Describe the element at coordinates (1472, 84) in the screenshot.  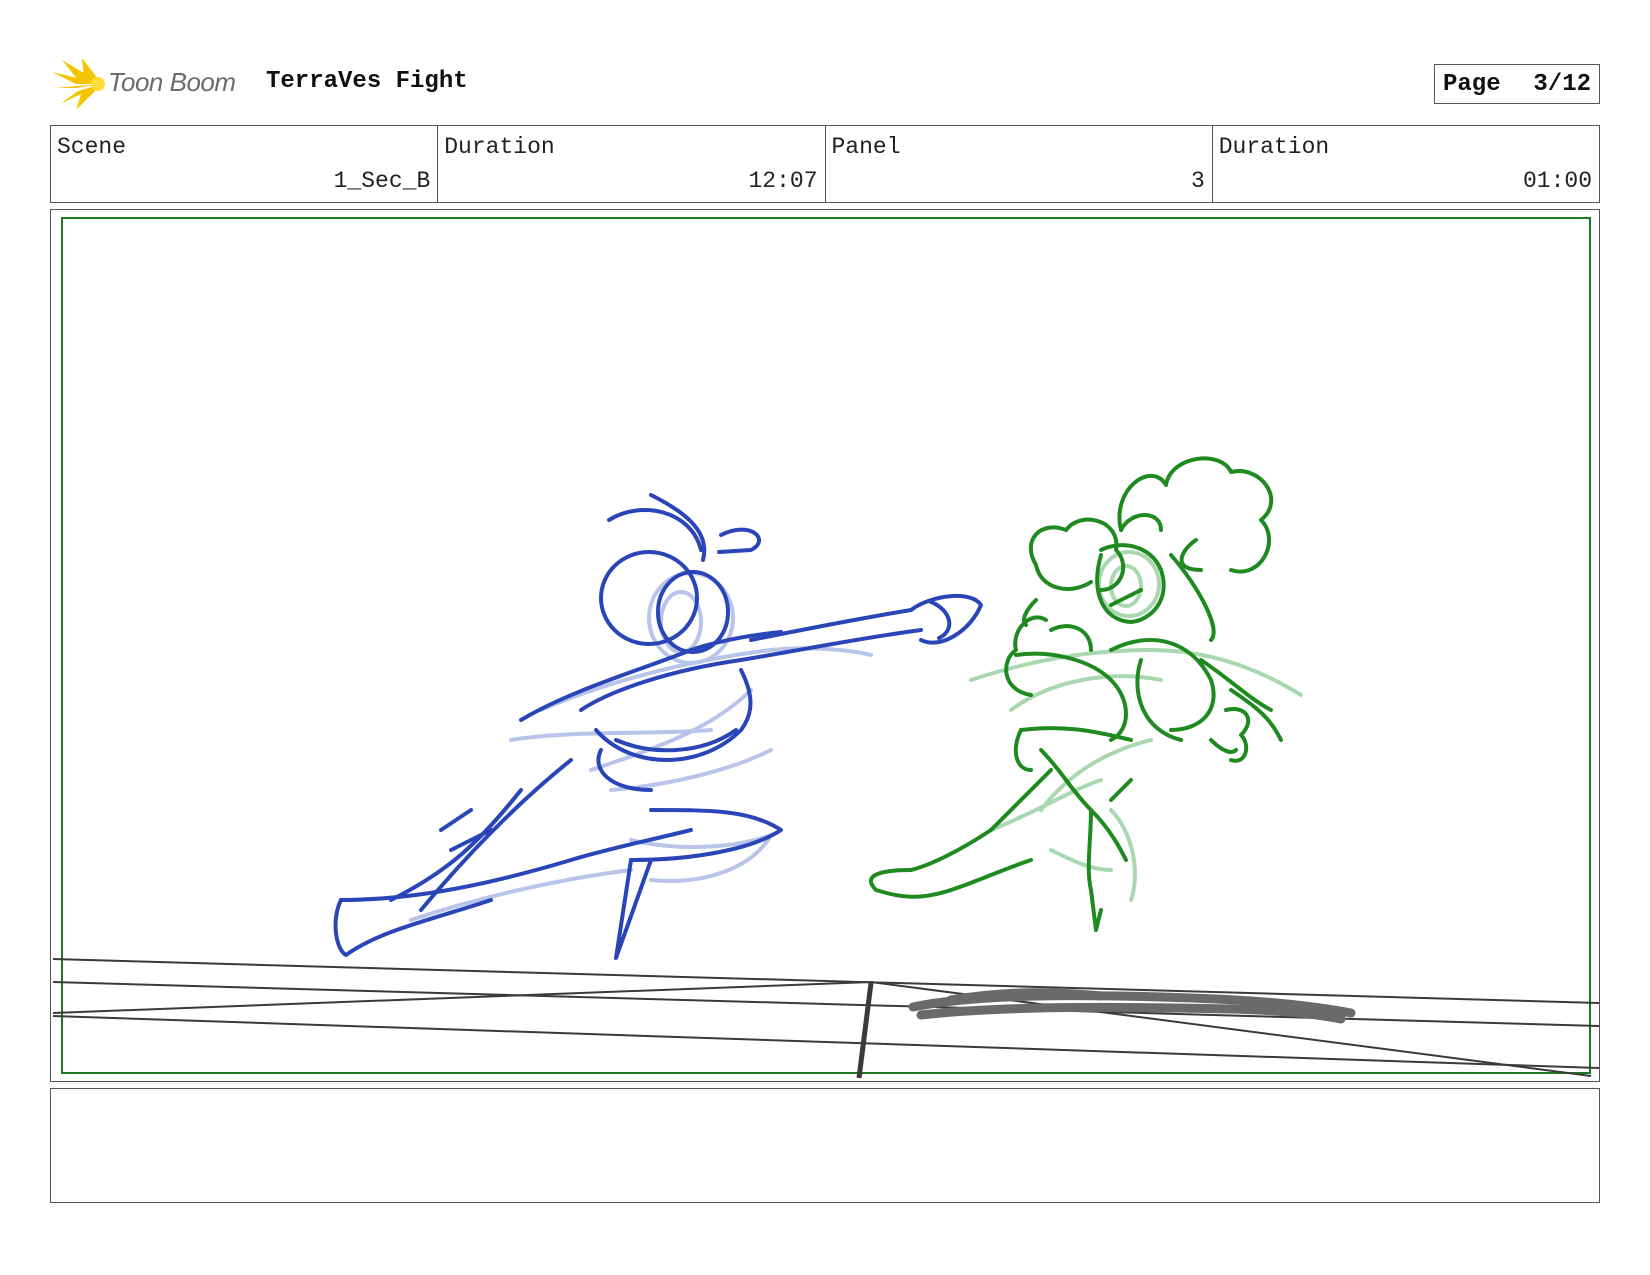
I see `page-label: Page` at that location.